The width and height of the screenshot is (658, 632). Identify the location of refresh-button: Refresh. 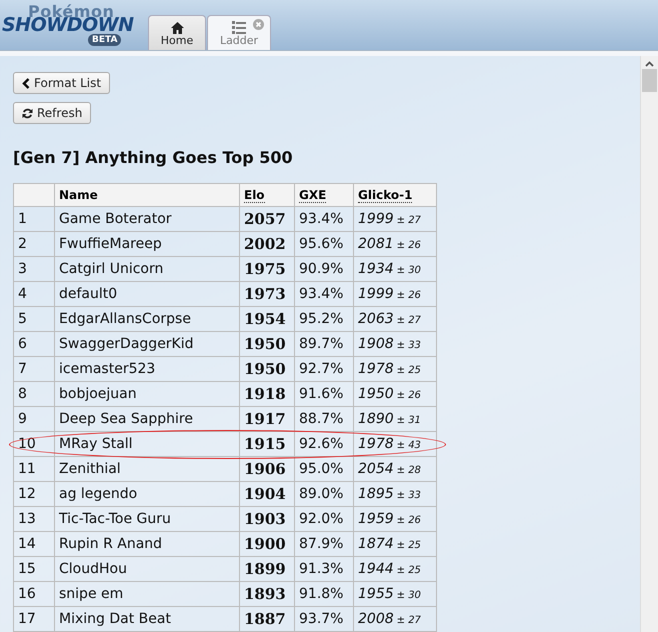
(52, 113).